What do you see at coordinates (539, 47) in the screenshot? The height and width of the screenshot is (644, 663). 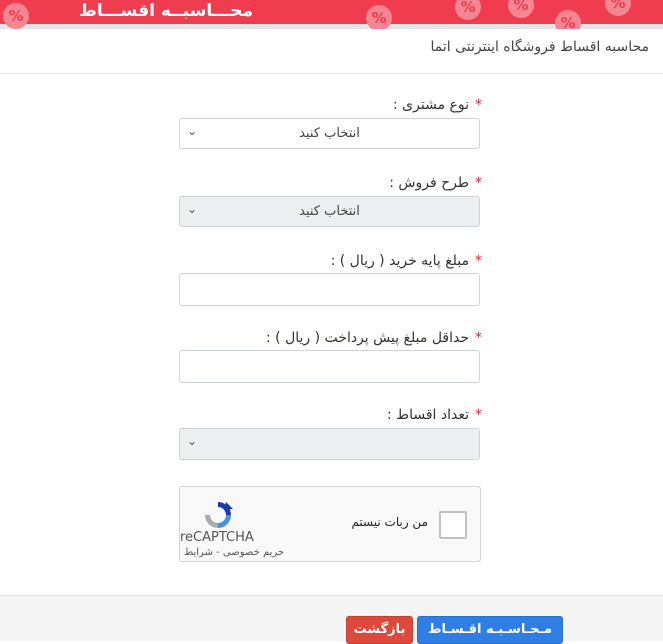 I see `page-title: محاسبه اقساط فروشگاه اینترنتی اتما` at bounding box center [539, 47].